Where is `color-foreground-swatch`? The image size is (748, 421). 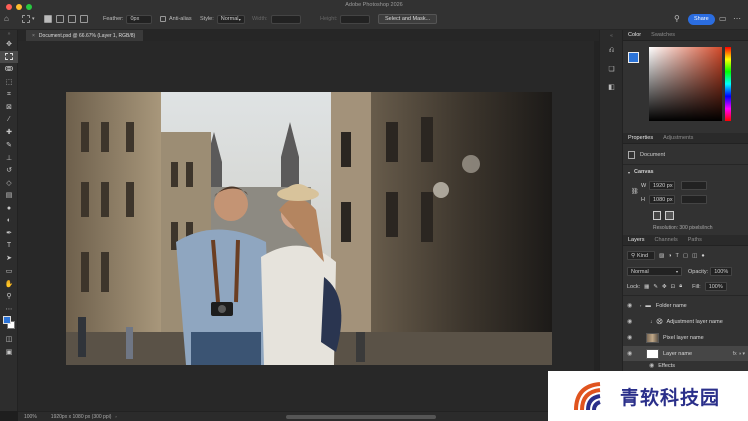
color-foreground-swatch is located at coordinates (633, 57).